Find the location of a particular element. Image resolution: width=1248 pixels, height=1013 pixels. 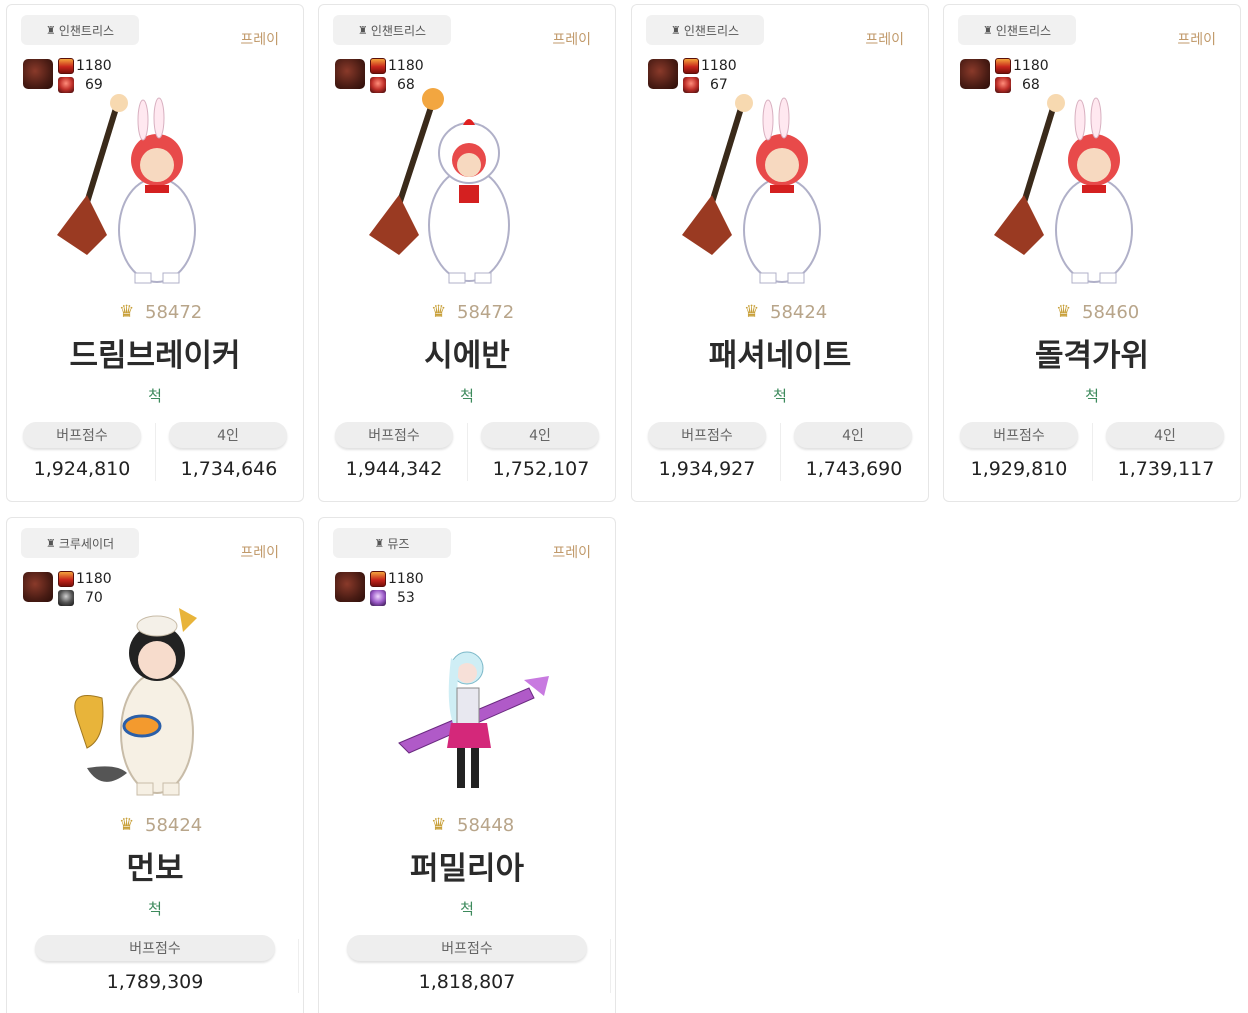

character-name: 돌격가위 is located at coordinates (1092, 352).